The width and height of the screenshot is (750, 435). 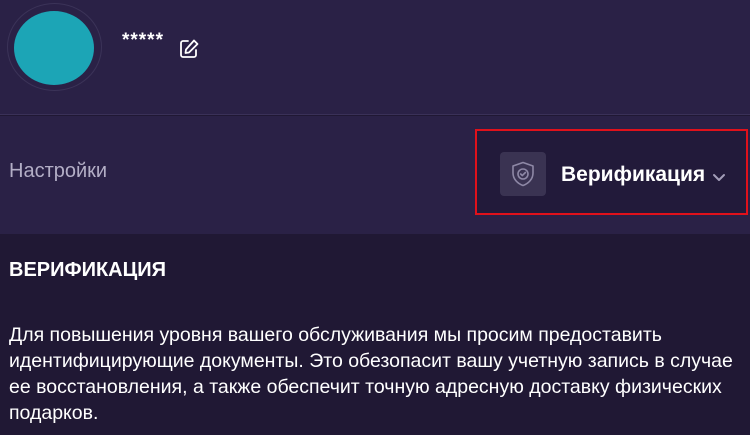 I want to click on edit-icon, so click(x=189, y=49).